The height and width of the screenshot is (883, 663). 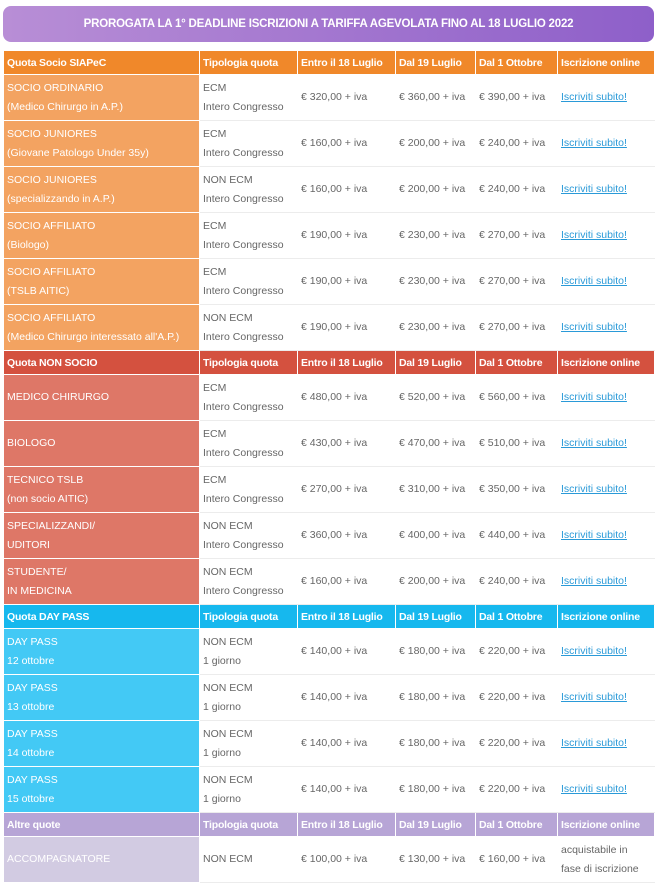 I want to click on note-line: acquistabile in, so click(x=594, y=849).